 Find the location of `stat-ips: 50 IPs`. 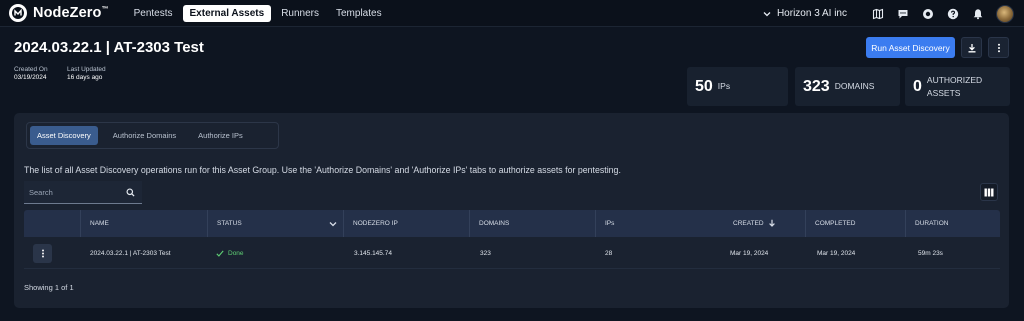

stat-ips: 50 IPs is located at coordinates (737, 86).